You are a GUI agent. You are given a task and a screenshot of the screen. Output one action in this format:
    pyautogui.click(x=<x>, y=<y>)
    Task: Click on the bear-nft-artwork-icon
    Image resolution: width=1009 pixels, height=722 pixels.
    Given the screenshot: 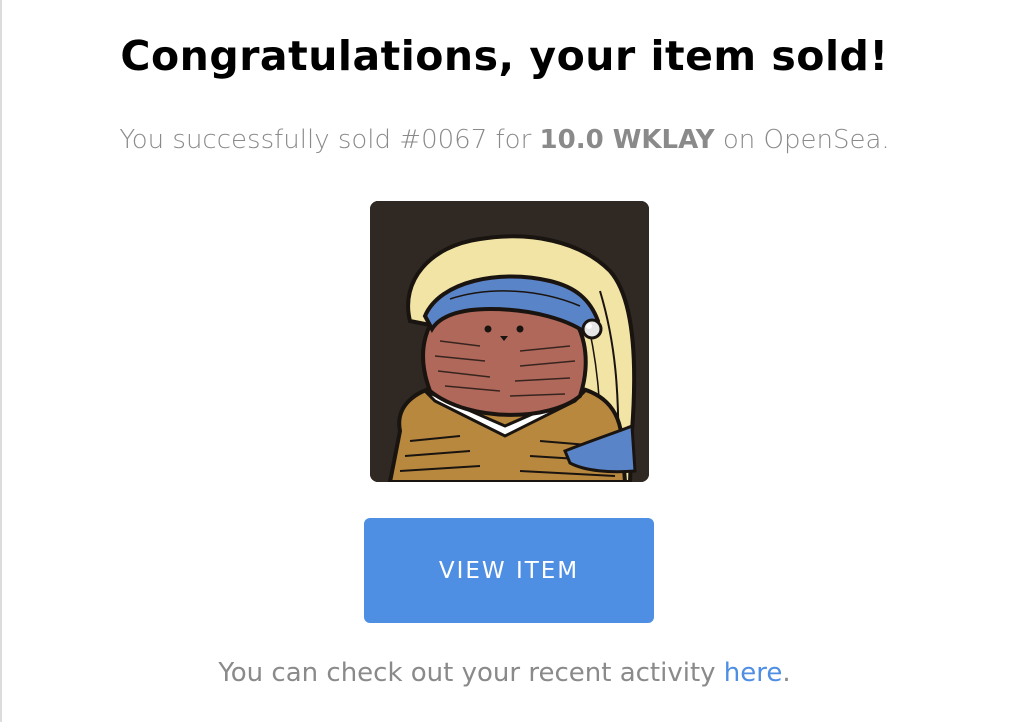 What is the action you would take?
    pyautogui.click(x=509, y=341)
    